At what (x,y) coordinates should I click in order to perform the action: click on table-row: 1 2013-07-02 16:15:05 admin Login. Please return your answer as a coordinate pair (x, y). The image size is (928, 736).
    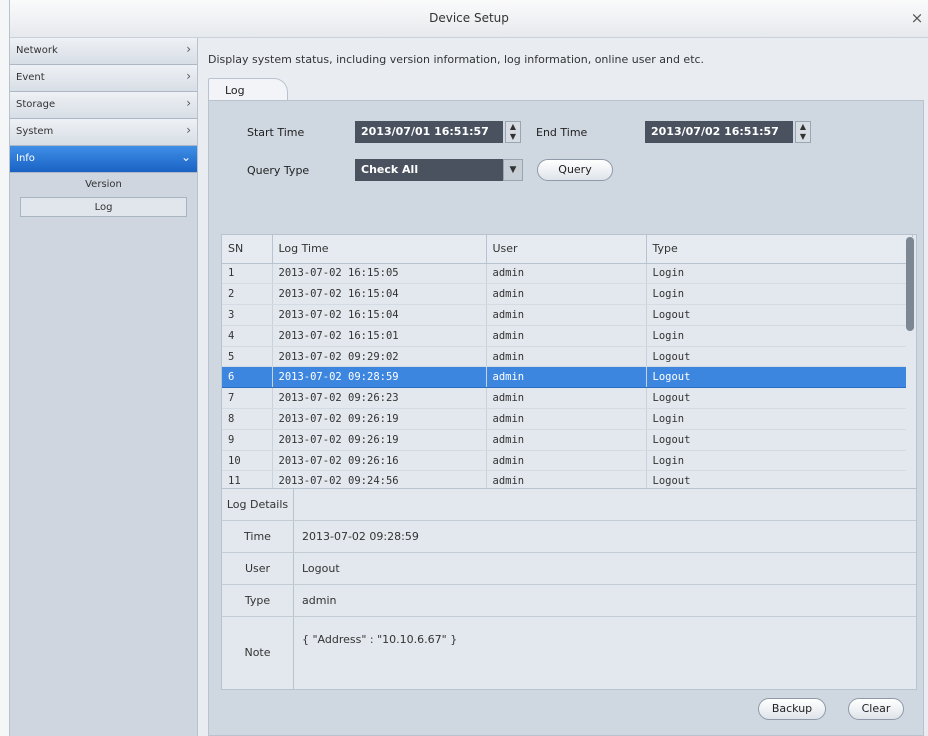
    Looking at the image, I should click on (567, 274).